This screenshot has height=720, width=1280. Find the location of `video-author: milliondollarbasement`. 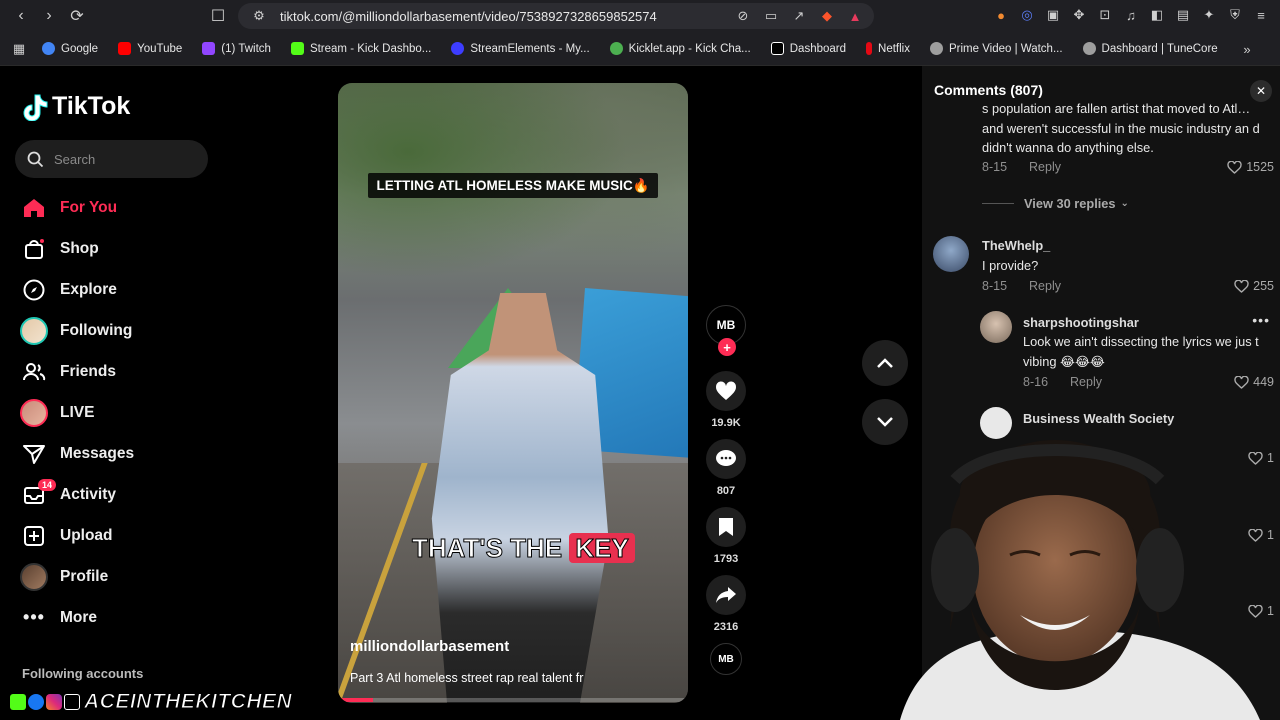

video-author: milliondollarbasement is located at coordinates (429, 646).